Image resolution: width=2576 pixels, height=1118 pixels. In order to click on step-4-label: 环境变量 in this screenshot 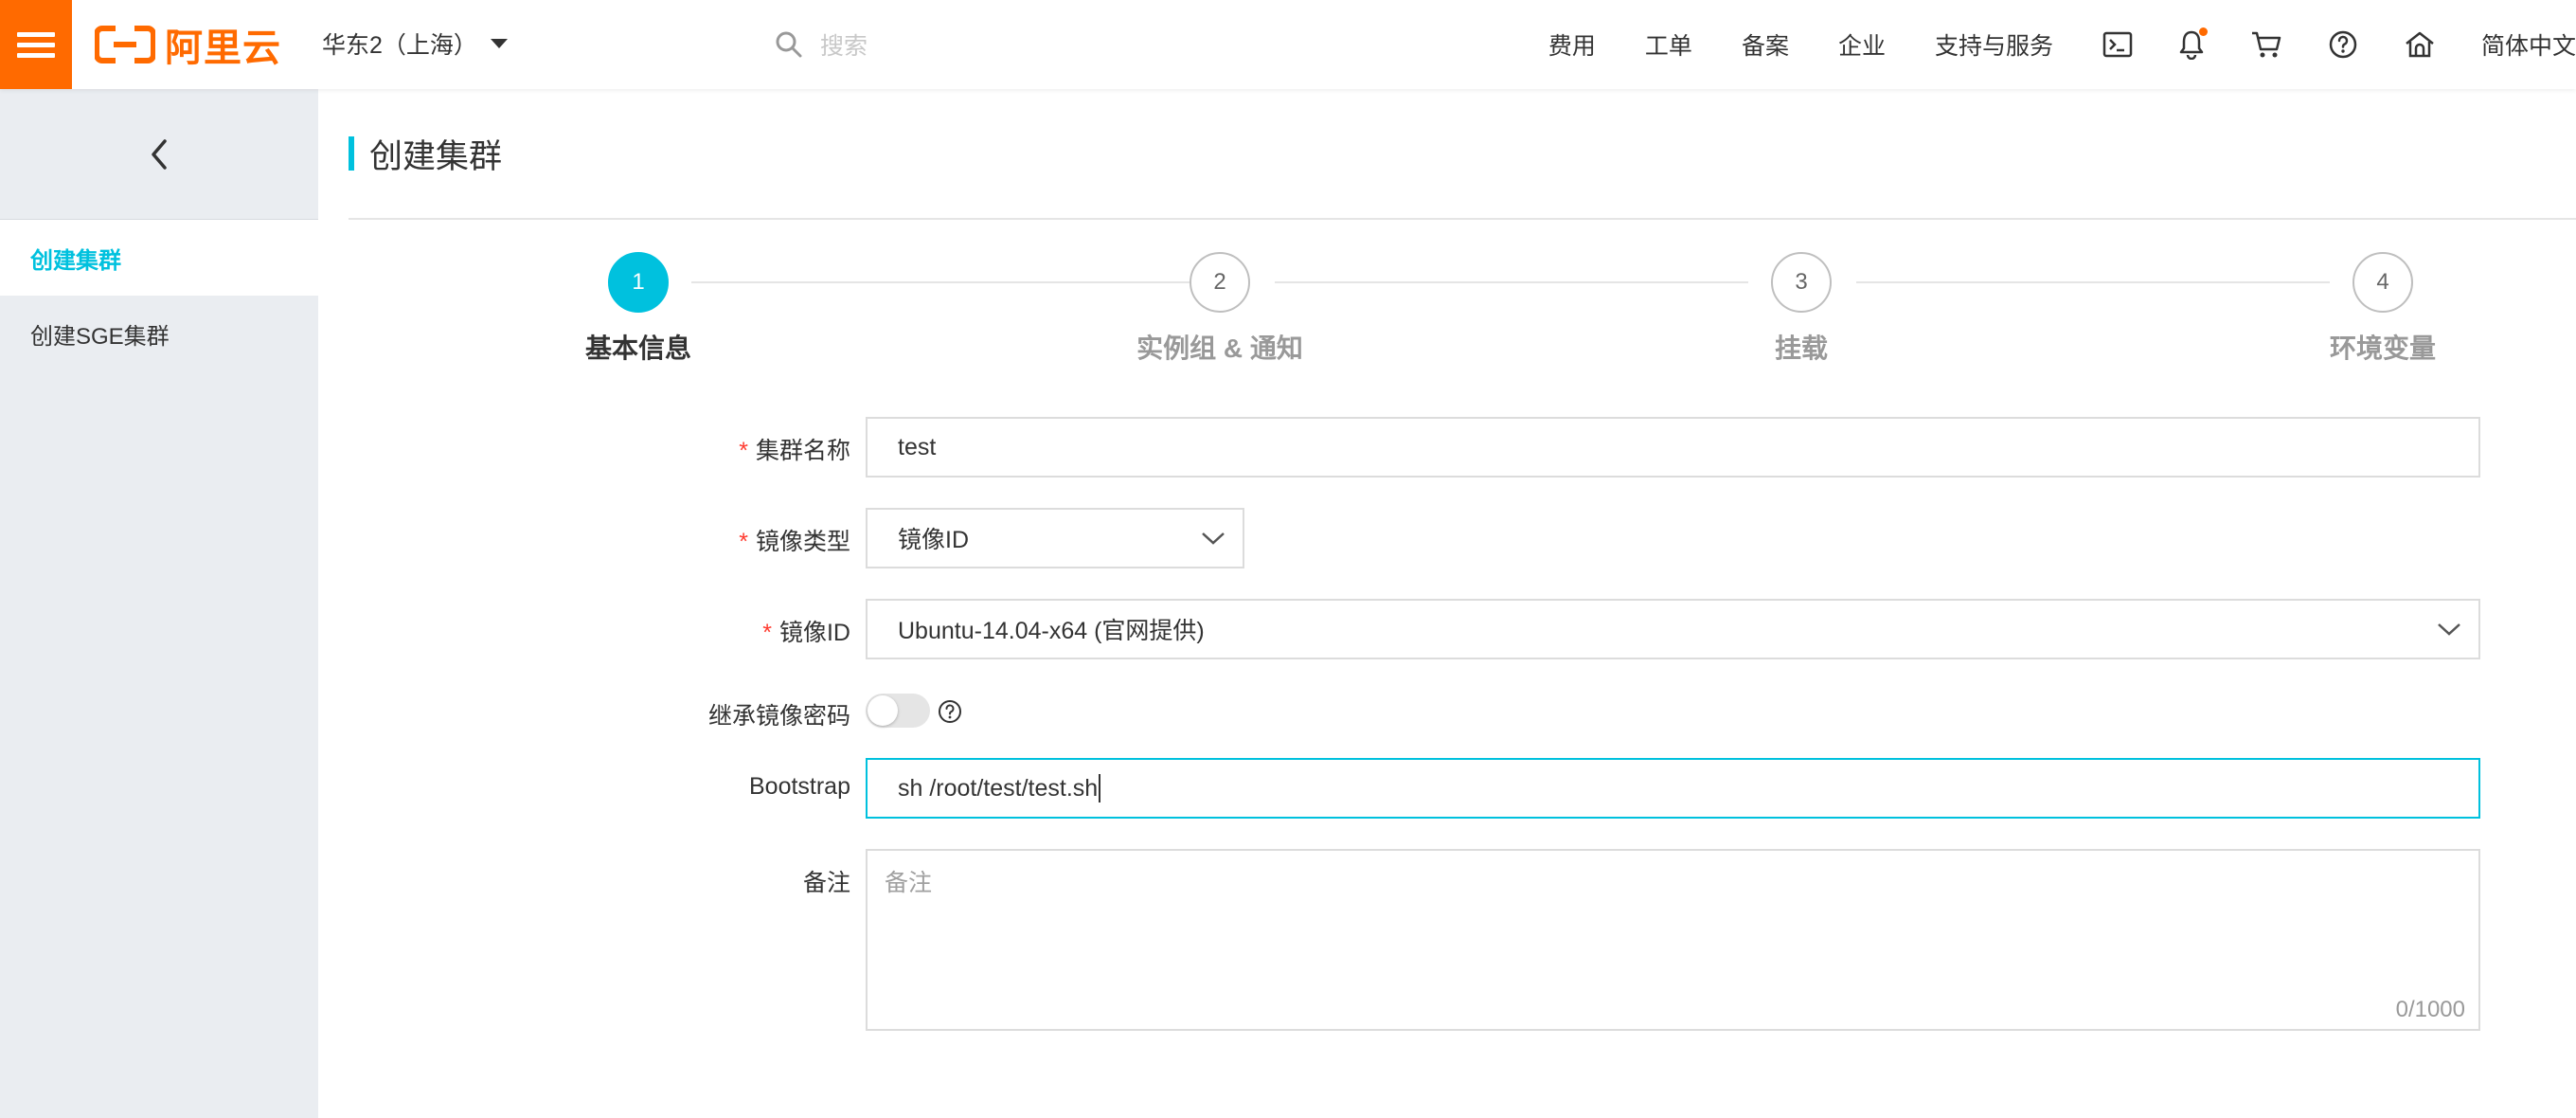, I will do `click(2382, 348)`.